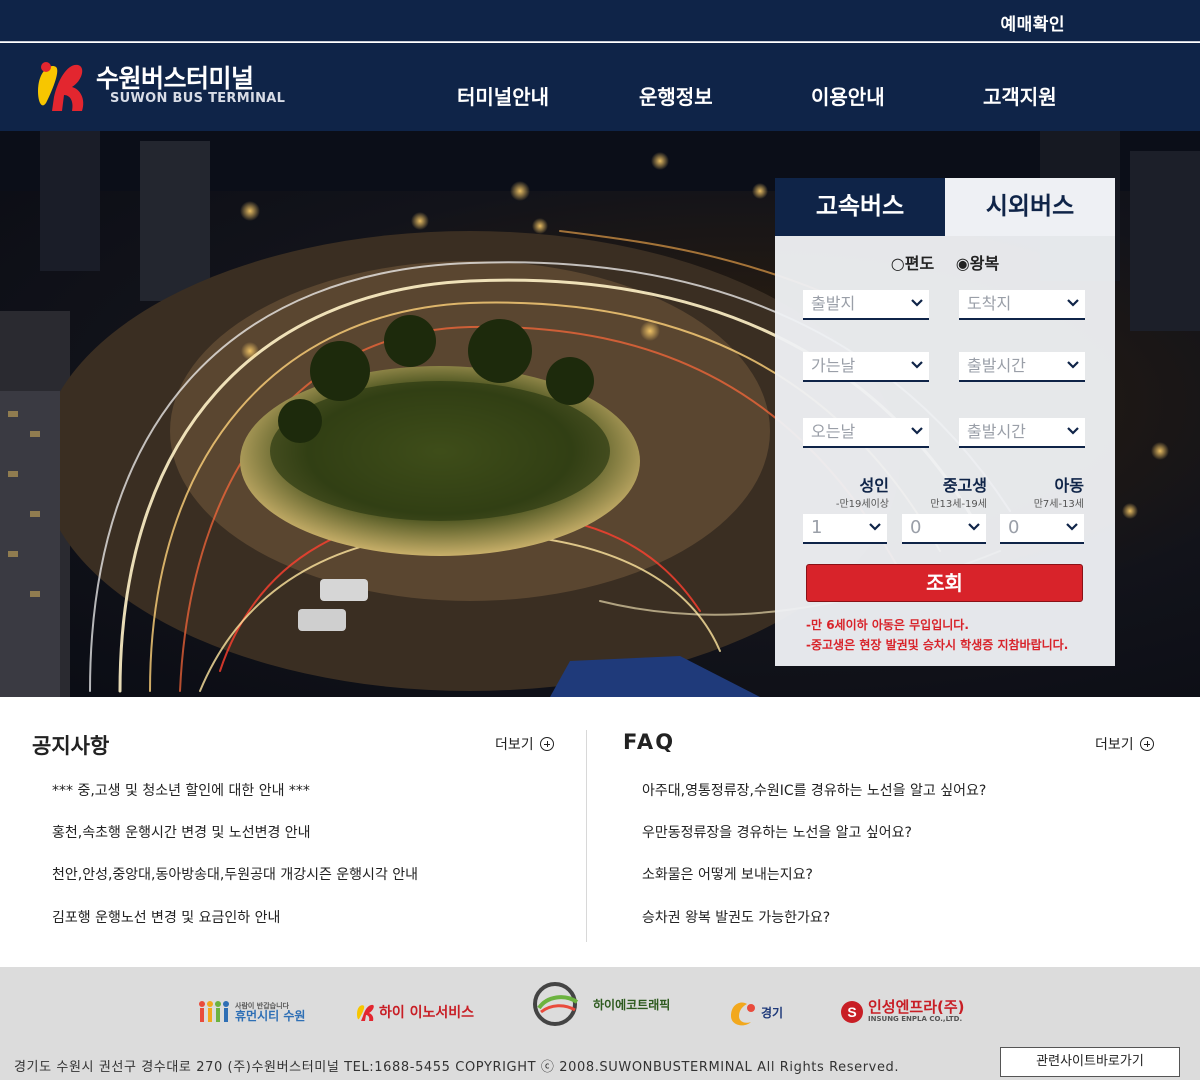  Describe the element at coordinates (365, 1012) in the screenshot. I see `hi-innoservice-logo-icon` at that location.